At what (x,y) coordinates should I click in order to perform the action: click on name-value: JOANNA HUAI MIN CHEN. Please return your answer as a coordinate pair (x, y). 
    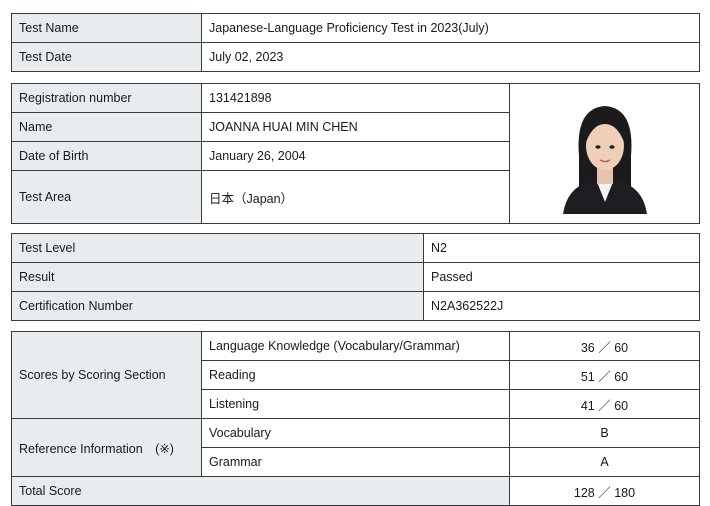
    Looking at the image, I should click on (355, 127).